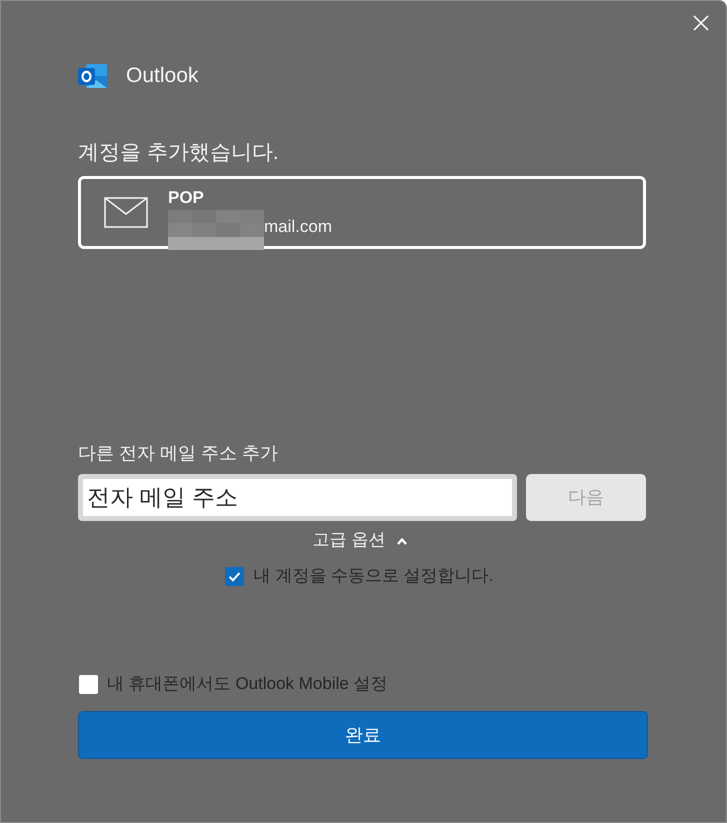 The width and height of the screenshot is (727, 823). What do you see at coordinates (92, 76) in the screenshot?
I see `mail-app-logo-icon` at bounding box center [92, 76].